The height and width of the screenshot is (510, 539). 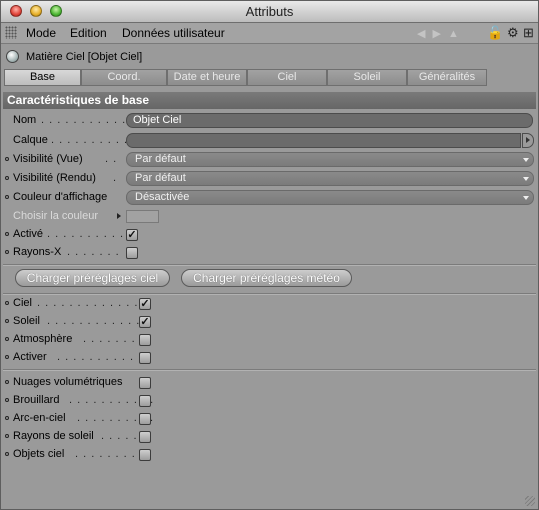 What do you see at coordinates (447, 77) in the screenshot?
I see `tab-generalites: Généralités` at bounding box center [447, 77].